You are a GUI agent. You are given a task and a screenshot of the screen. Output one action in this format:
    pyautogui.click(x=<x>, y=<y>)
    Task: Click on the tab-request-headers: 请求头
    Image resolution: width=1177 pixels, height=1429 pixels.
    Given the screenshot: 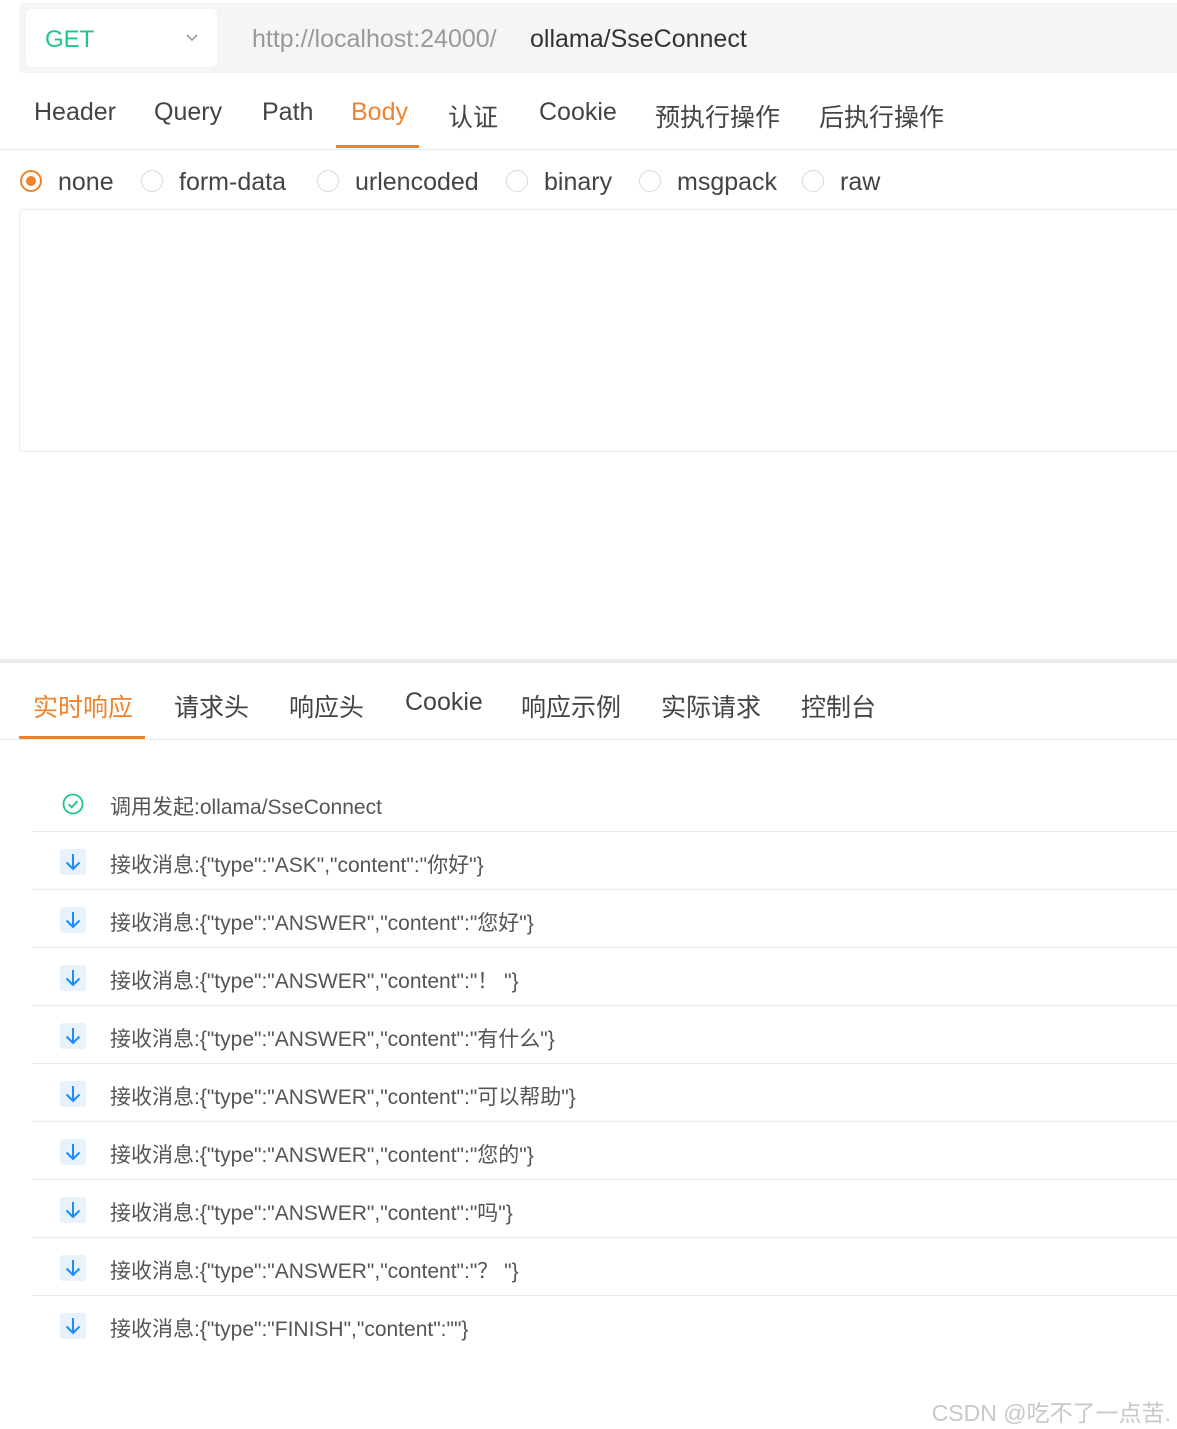 What is the action you would take?
    pyautogui.click(x=211, y=706)
    